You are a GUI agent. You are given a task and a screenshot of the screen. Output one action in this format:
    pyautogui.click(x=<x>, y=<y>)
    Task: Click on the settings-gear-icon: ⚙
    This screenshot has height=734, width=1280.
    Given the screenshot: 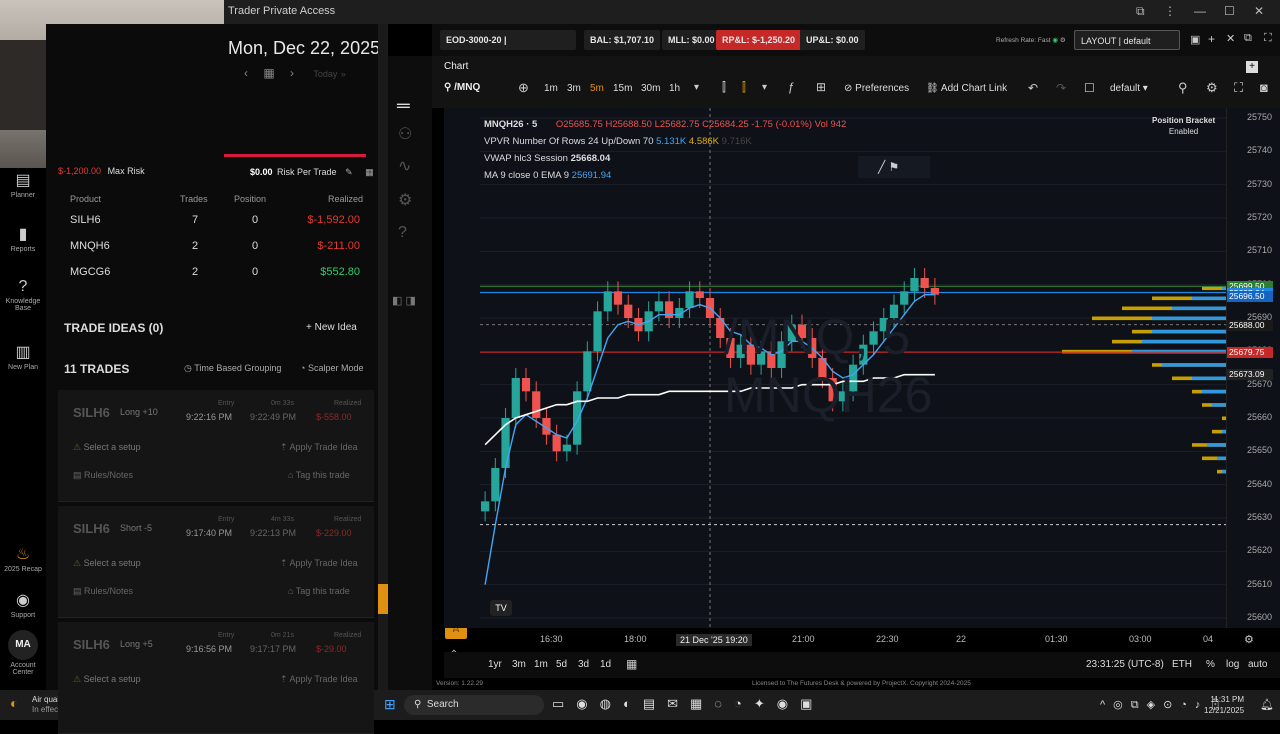 What is the action you would take?
    pyautogui.click(x=405, y=200)
    